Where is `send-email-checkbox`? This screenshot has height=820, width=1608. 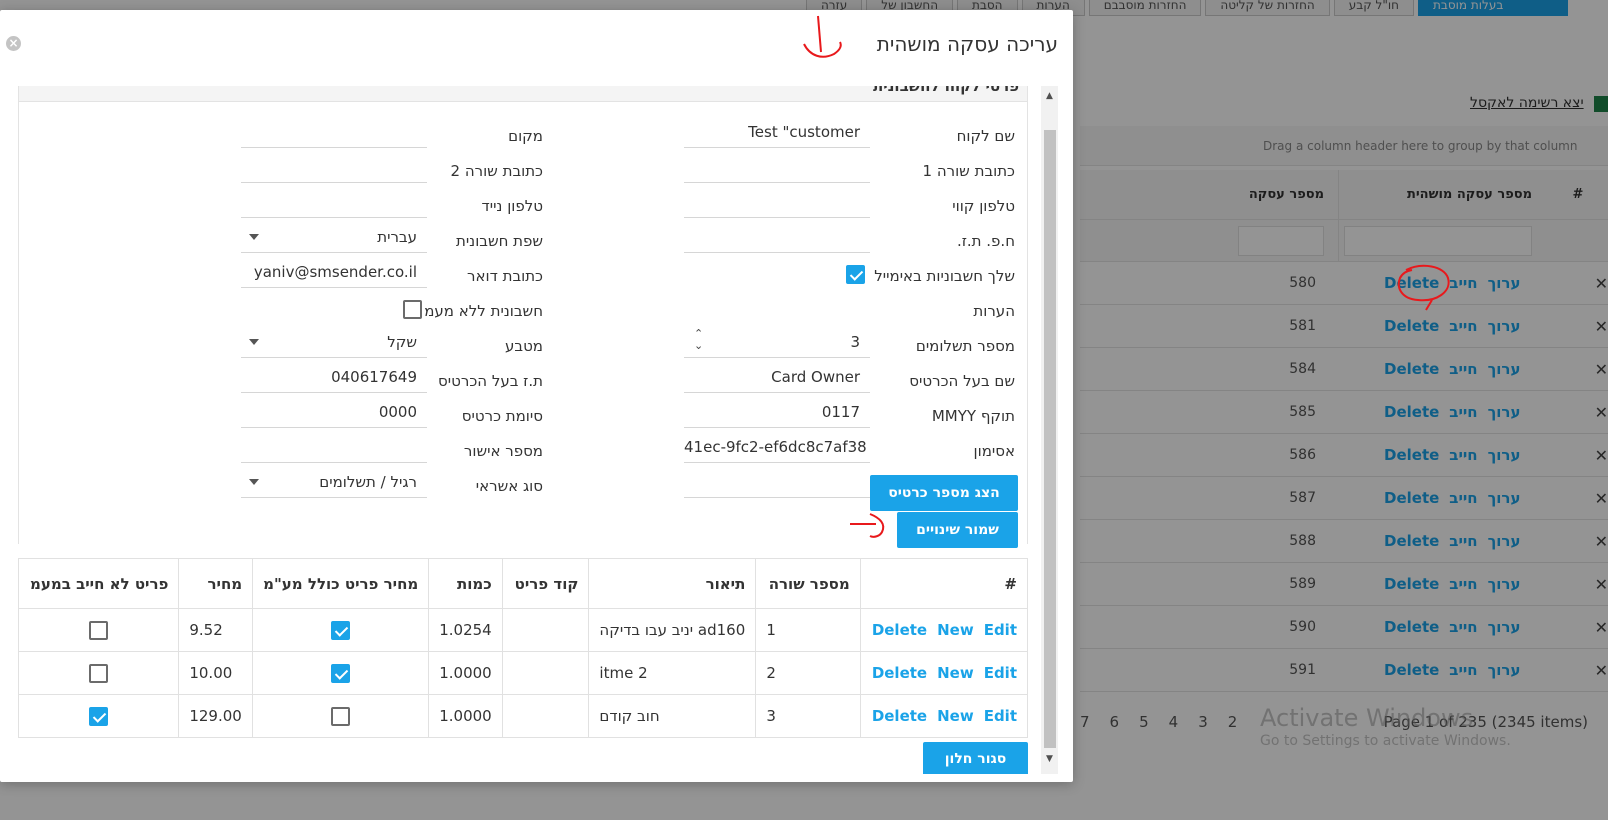
send-email-checkbox is located at coordinates (855, 274).